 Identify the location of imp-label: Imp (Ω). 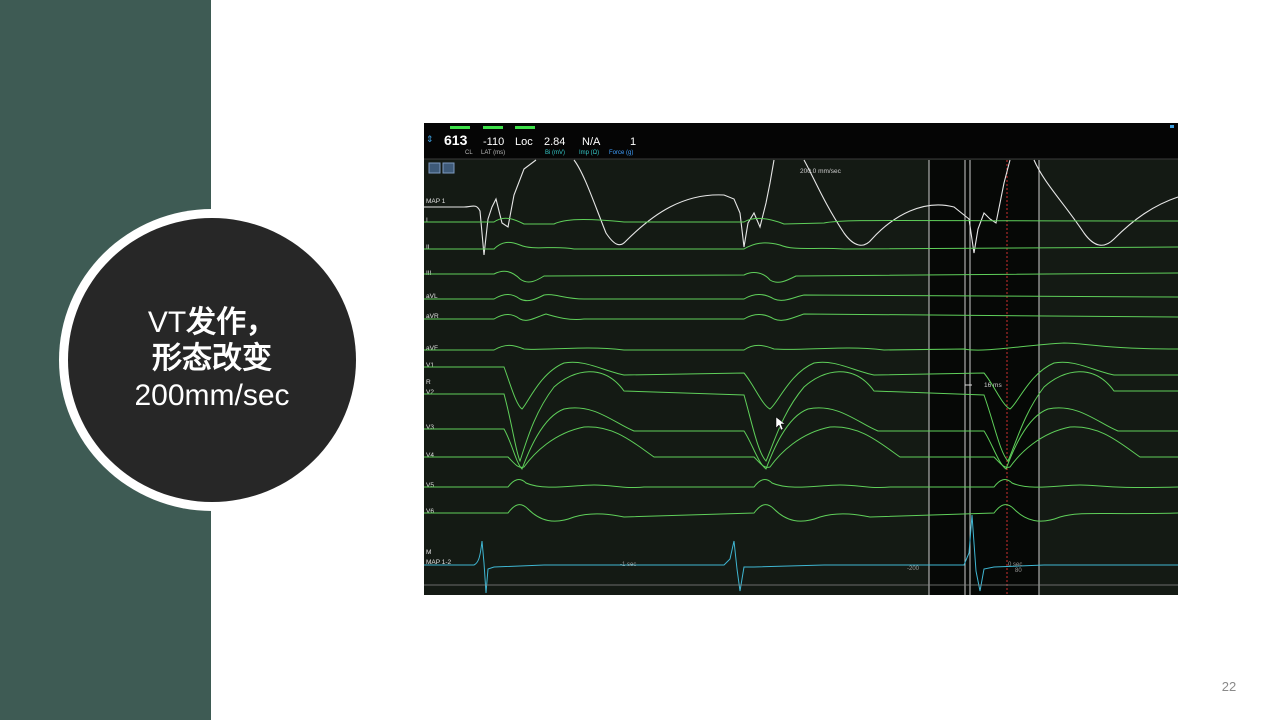
(589, 153).